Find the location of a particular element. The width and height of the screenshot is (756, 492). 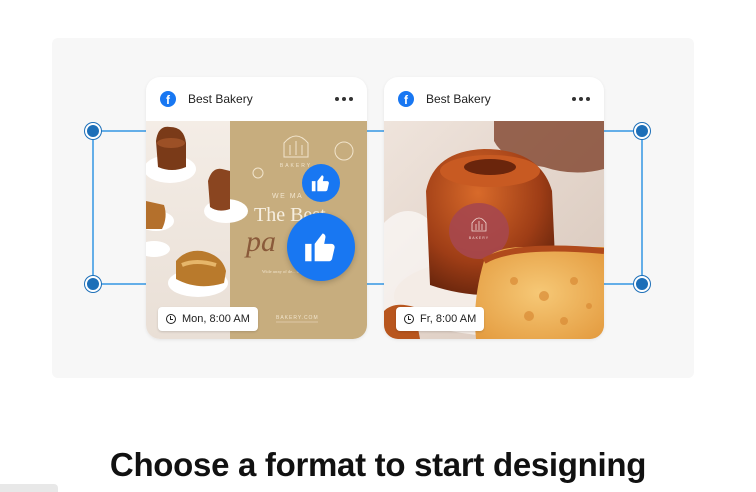

resize-handle-bottom-left is located at coordinates (93, 284).